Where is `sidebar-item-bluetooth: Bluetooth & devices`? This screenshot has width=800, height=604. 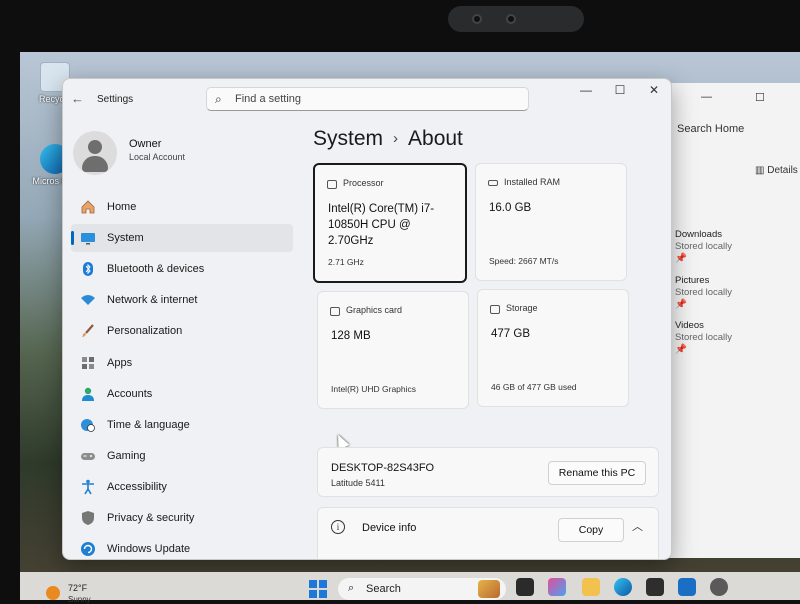 sidebar-item-bluetooth: Bluetooth & devices is located at coordinates (182, 269).